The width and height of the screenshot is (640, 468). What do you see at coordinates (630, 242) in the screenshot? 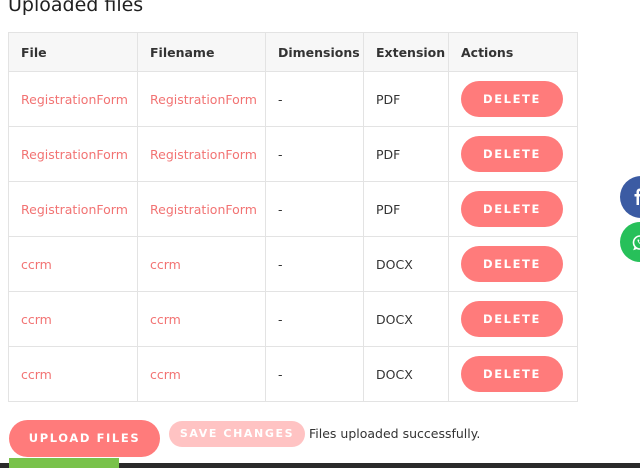
I see `whatsapp-chat-button` at bounding box center [630, 242].